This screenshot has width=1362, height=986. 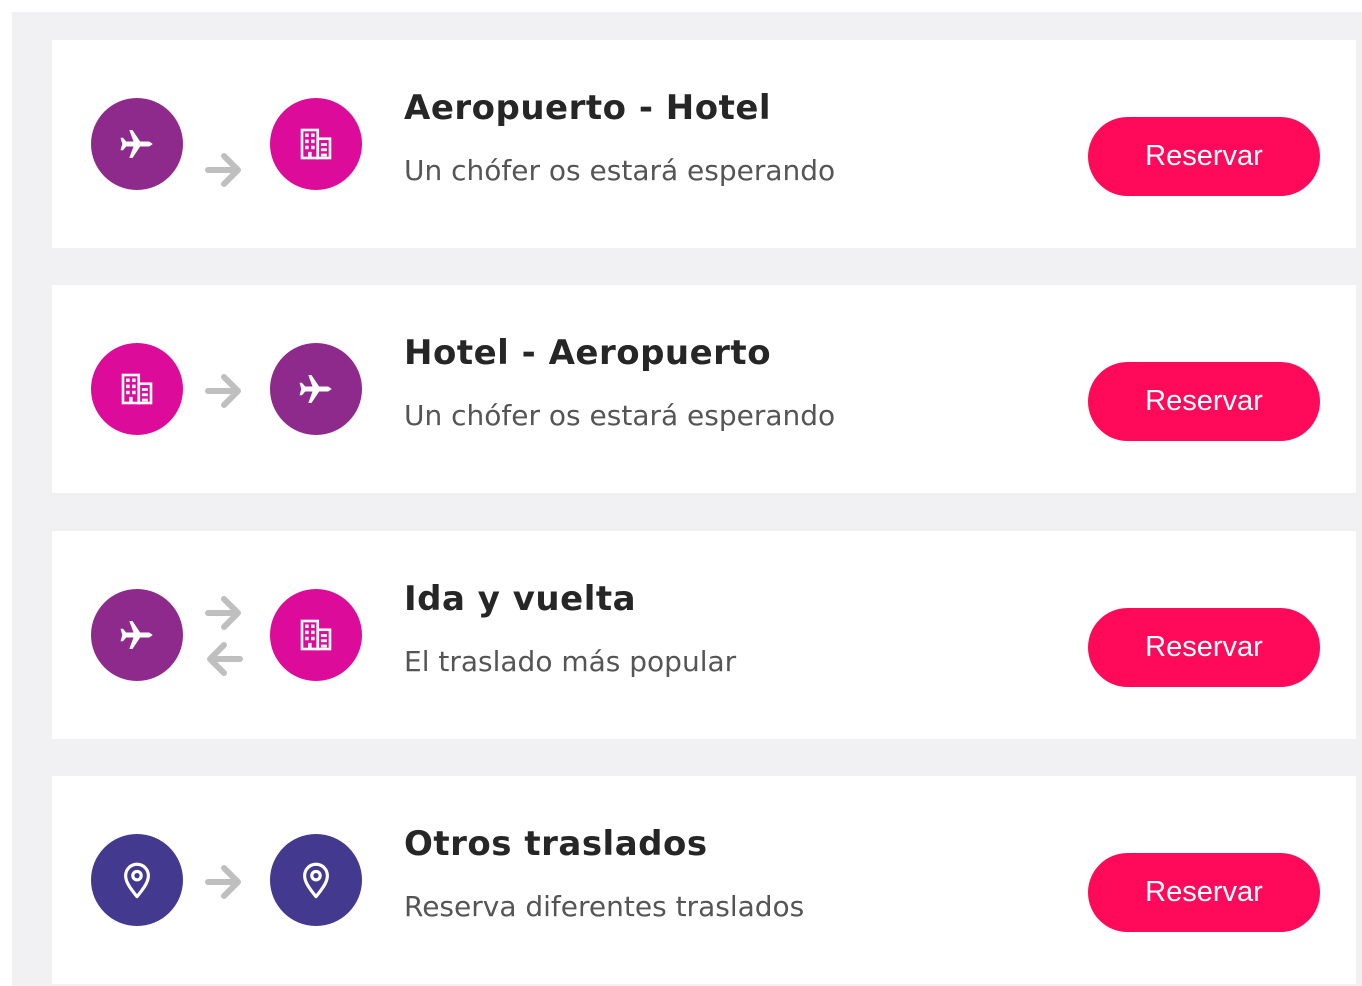 What do you see at coordinates (604, 906) in the screenshot?
I see `card-subtitle: Reserva diferentes traslados` at bounding box center [604, 906].